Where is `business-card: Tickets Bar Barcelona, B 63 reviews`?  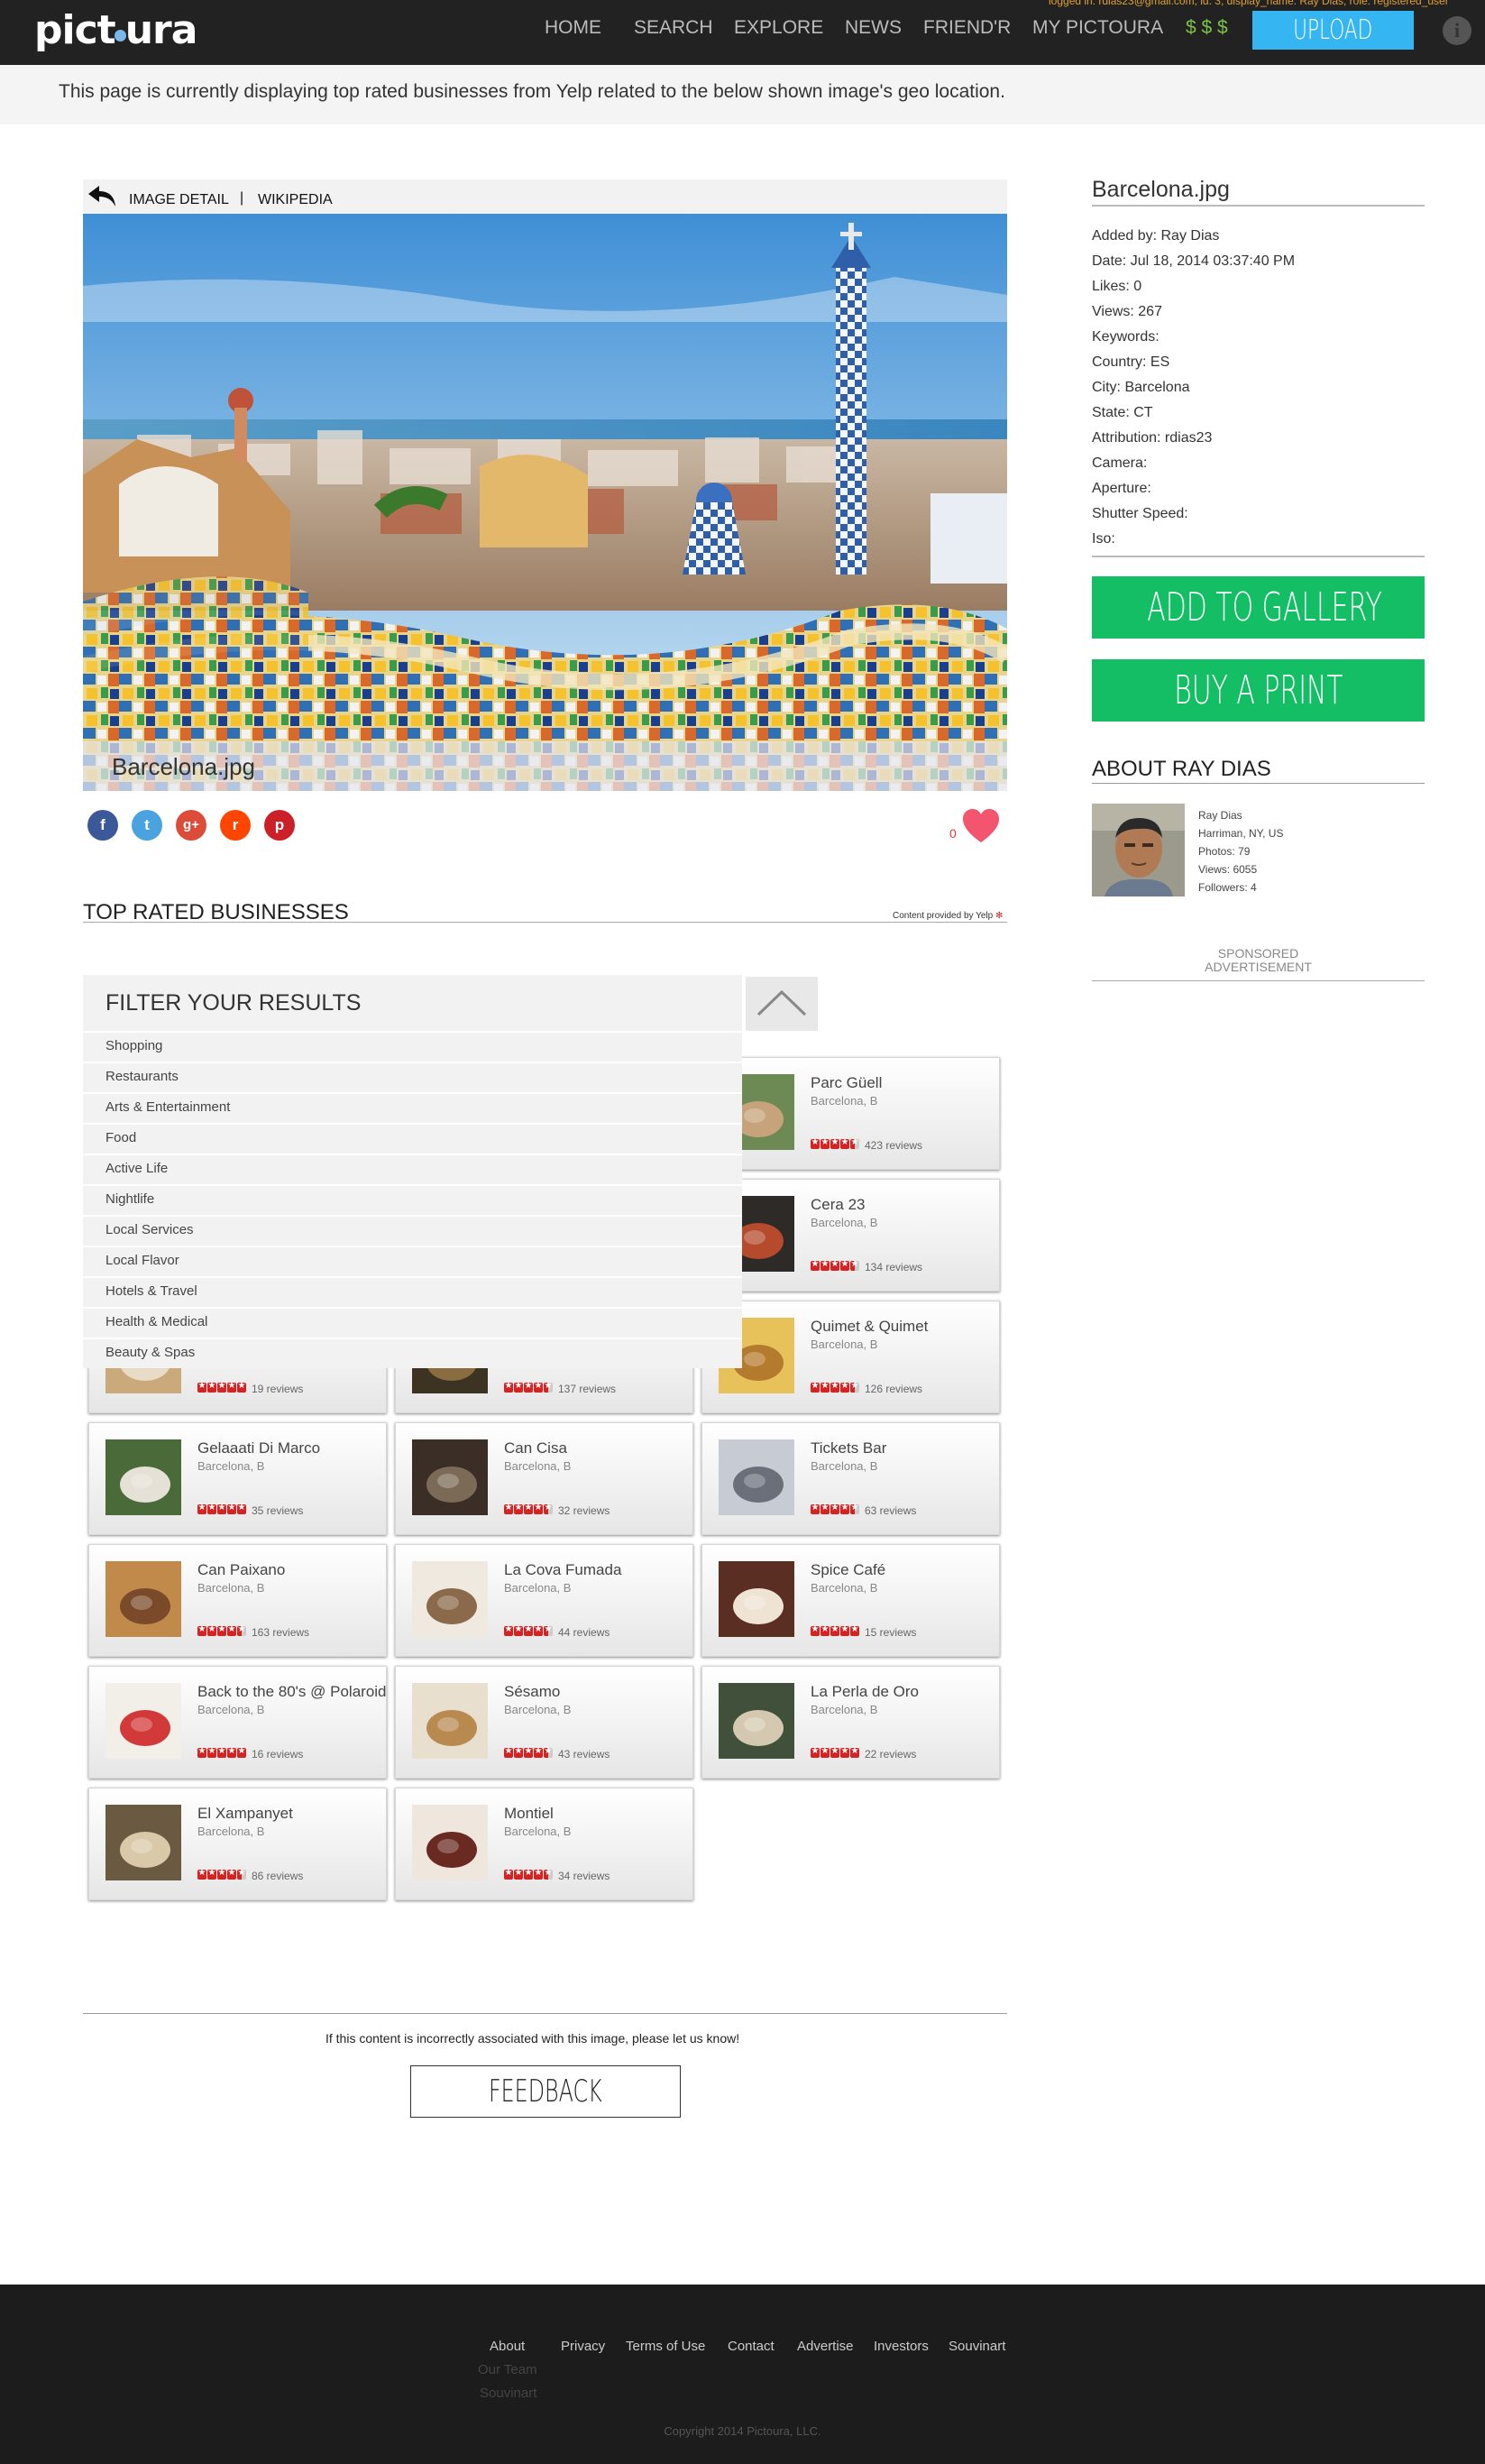
business-card: Tickets Bar Barcelona, B 63 reviews is located at coordinates (851, 1479).